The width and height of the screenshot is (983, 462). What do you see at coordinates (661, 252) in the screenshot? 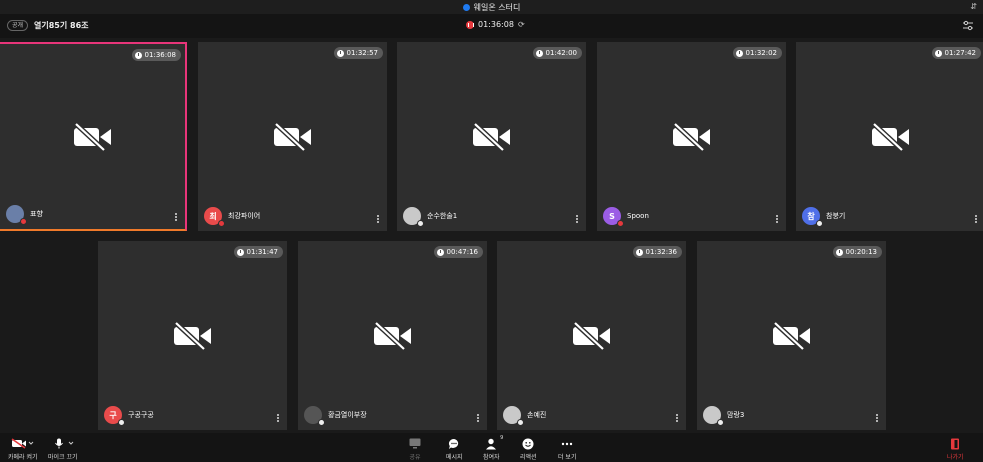
I see `participation-time: 01:32:36` at bounding box center [661, 252].